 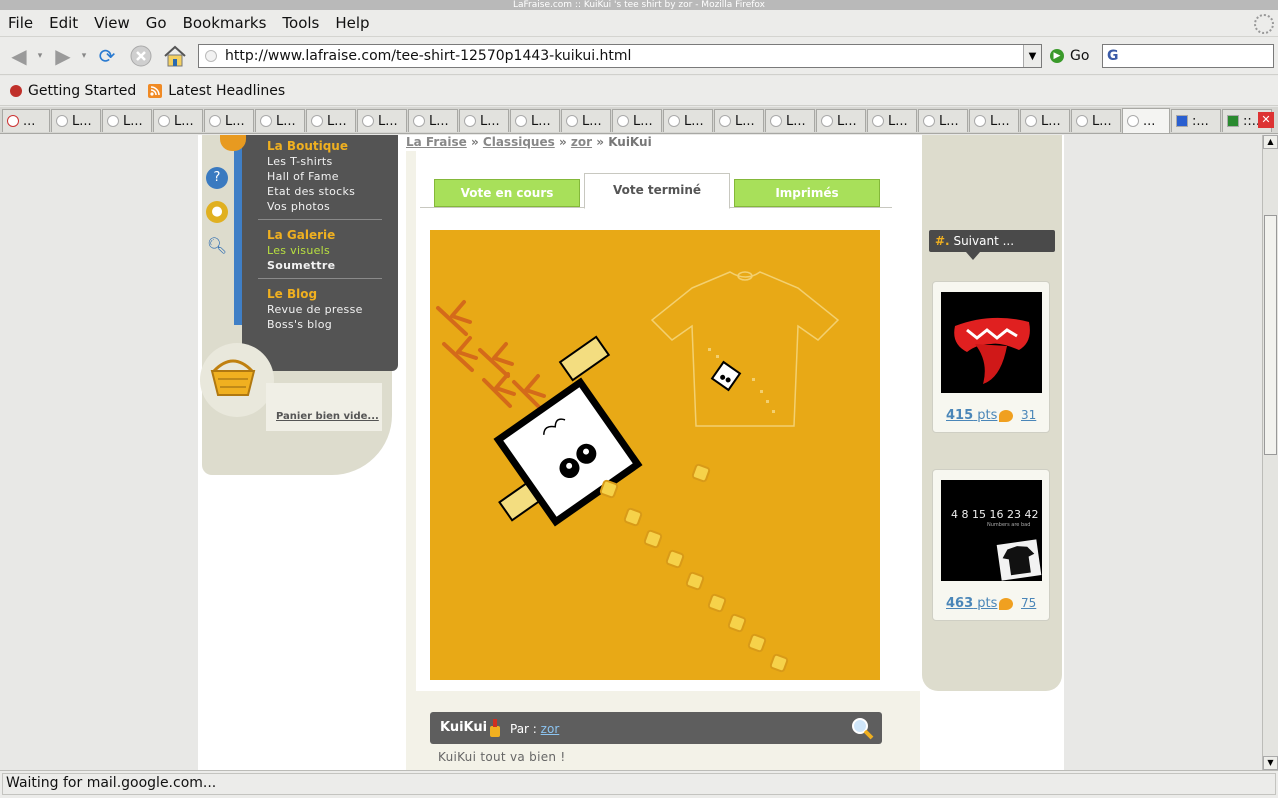 I want to click on help-icon: ?, so click(x=217, y=178).